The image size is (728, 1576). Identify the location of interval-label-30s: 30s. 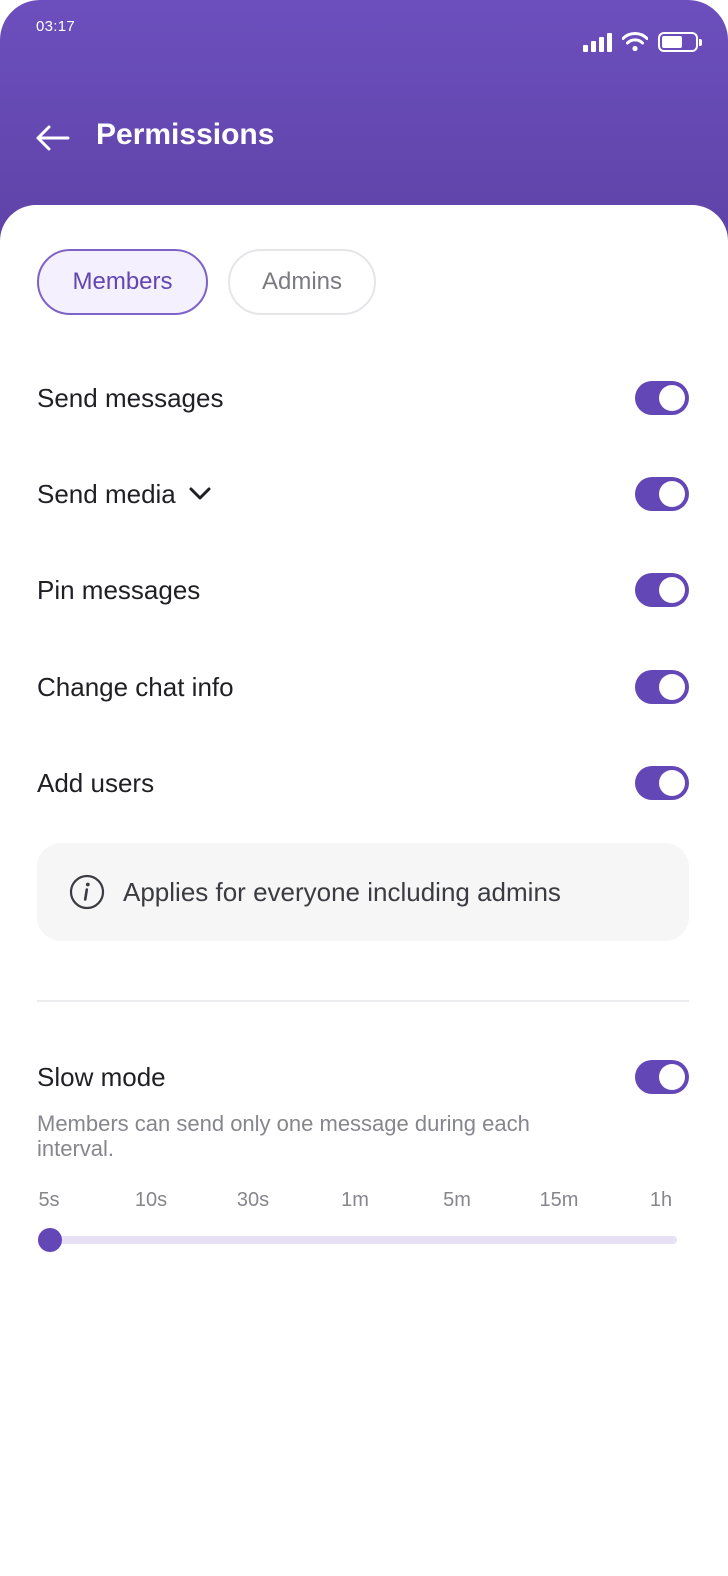
(253, 1200).